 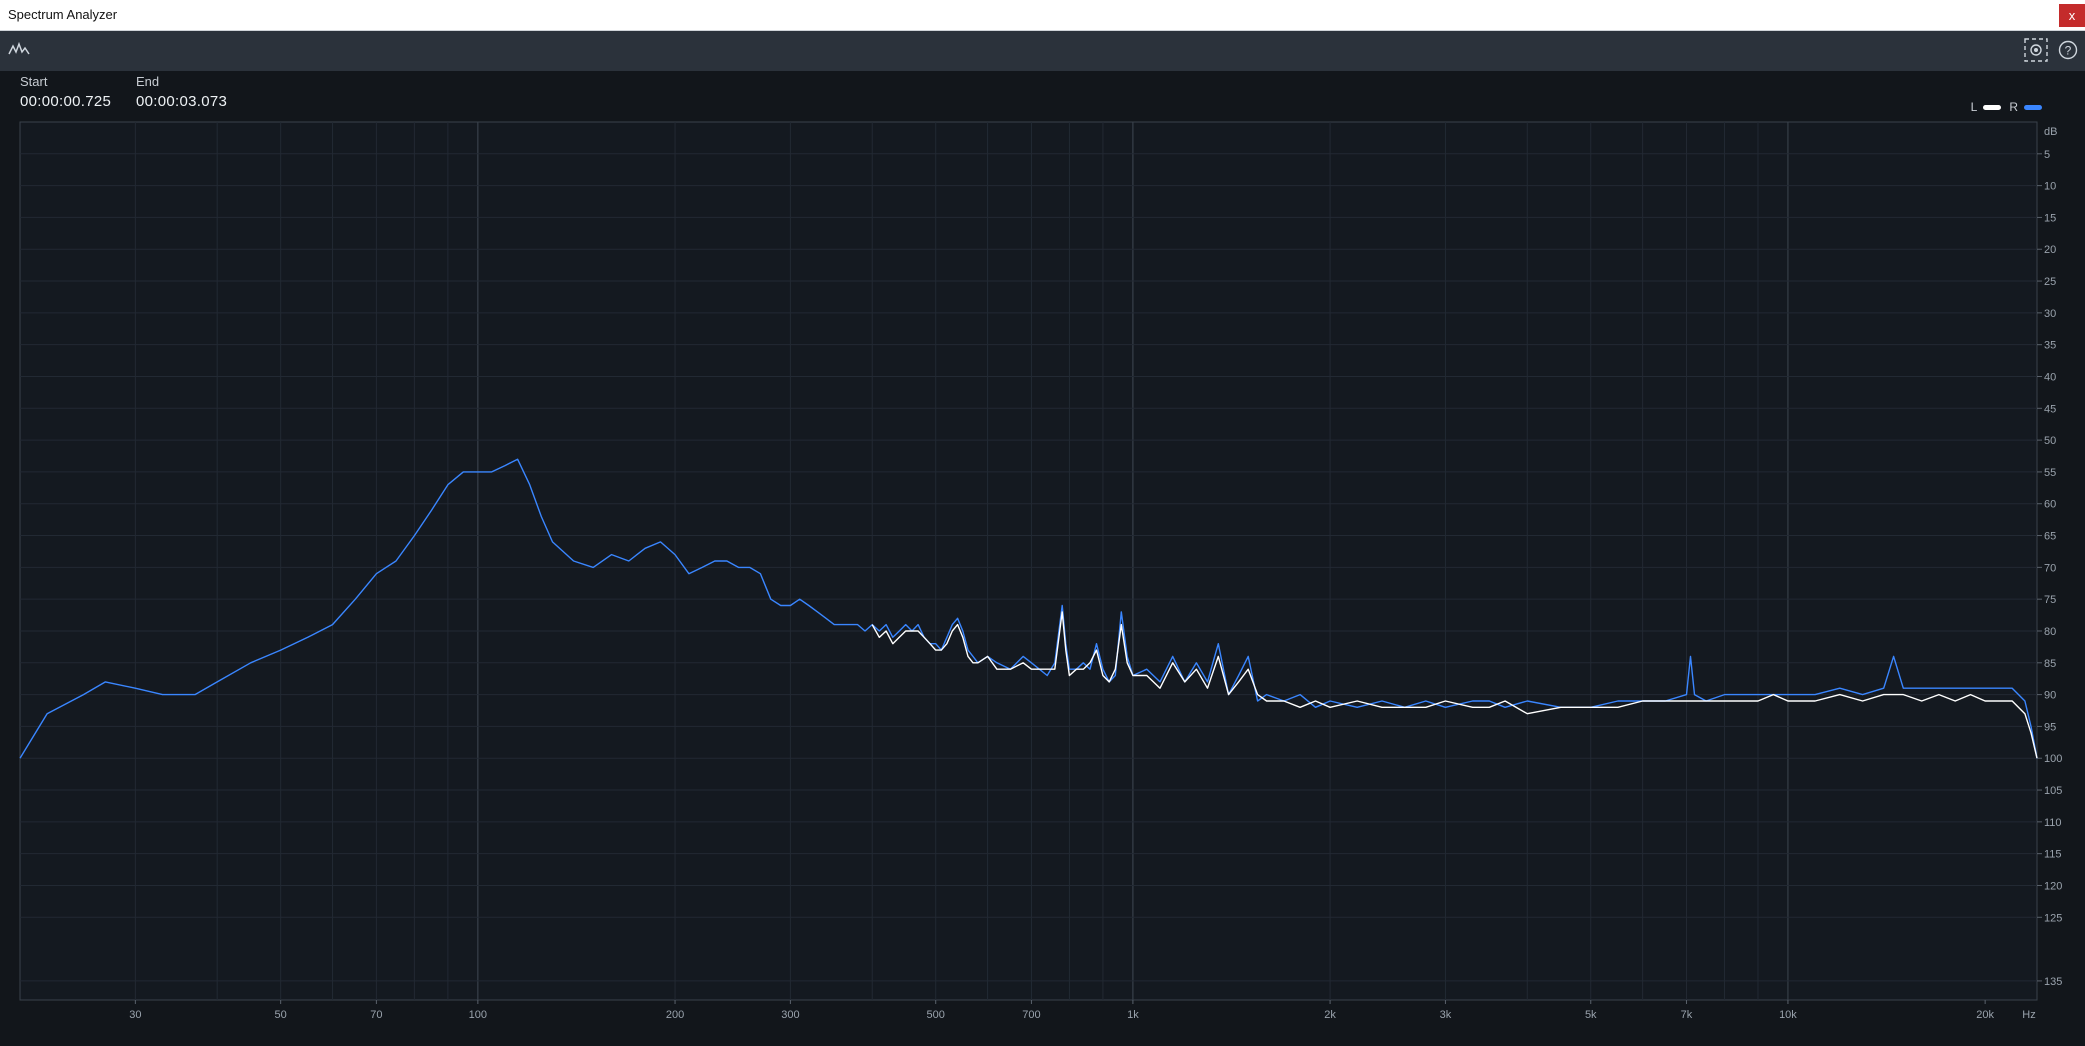 What do you see at coordinates (936, 1015) in the screenshot?
I see `x-tick-label: 500` at bounding box center [936, 1015].